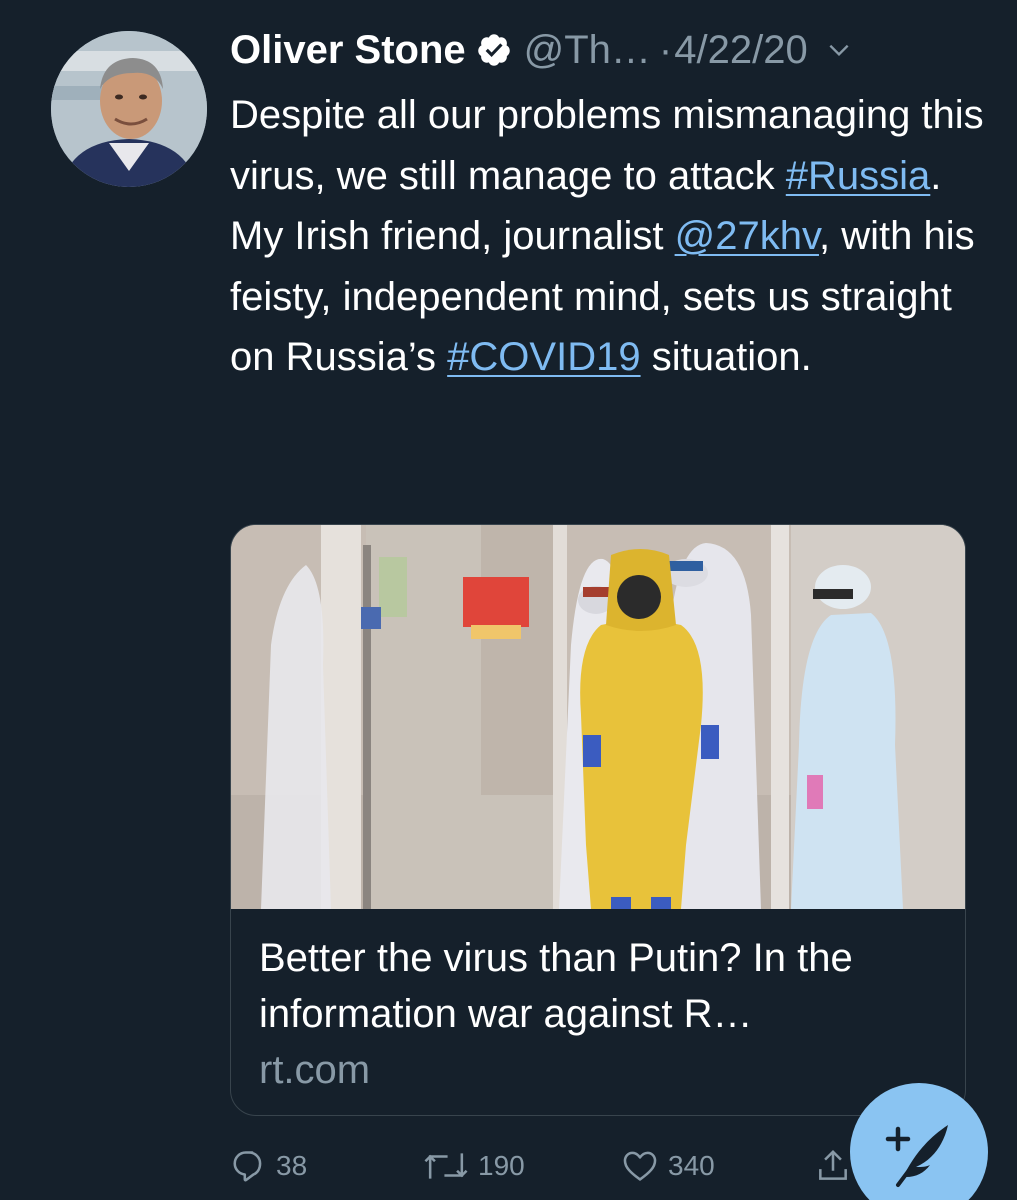 The width and height of the screenshot is (1017, 1200). What do you see at coordinates (268, 1166) in the screenshot?
I see `reply-button: 38` at bounding box center [268, 1166].